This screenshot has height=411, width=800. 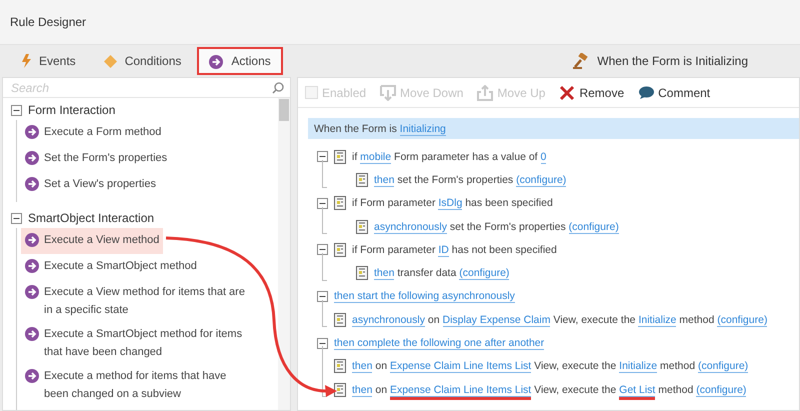 I want to click on tree-item: Execute a SmartObject method, so click(x=139, y=267).